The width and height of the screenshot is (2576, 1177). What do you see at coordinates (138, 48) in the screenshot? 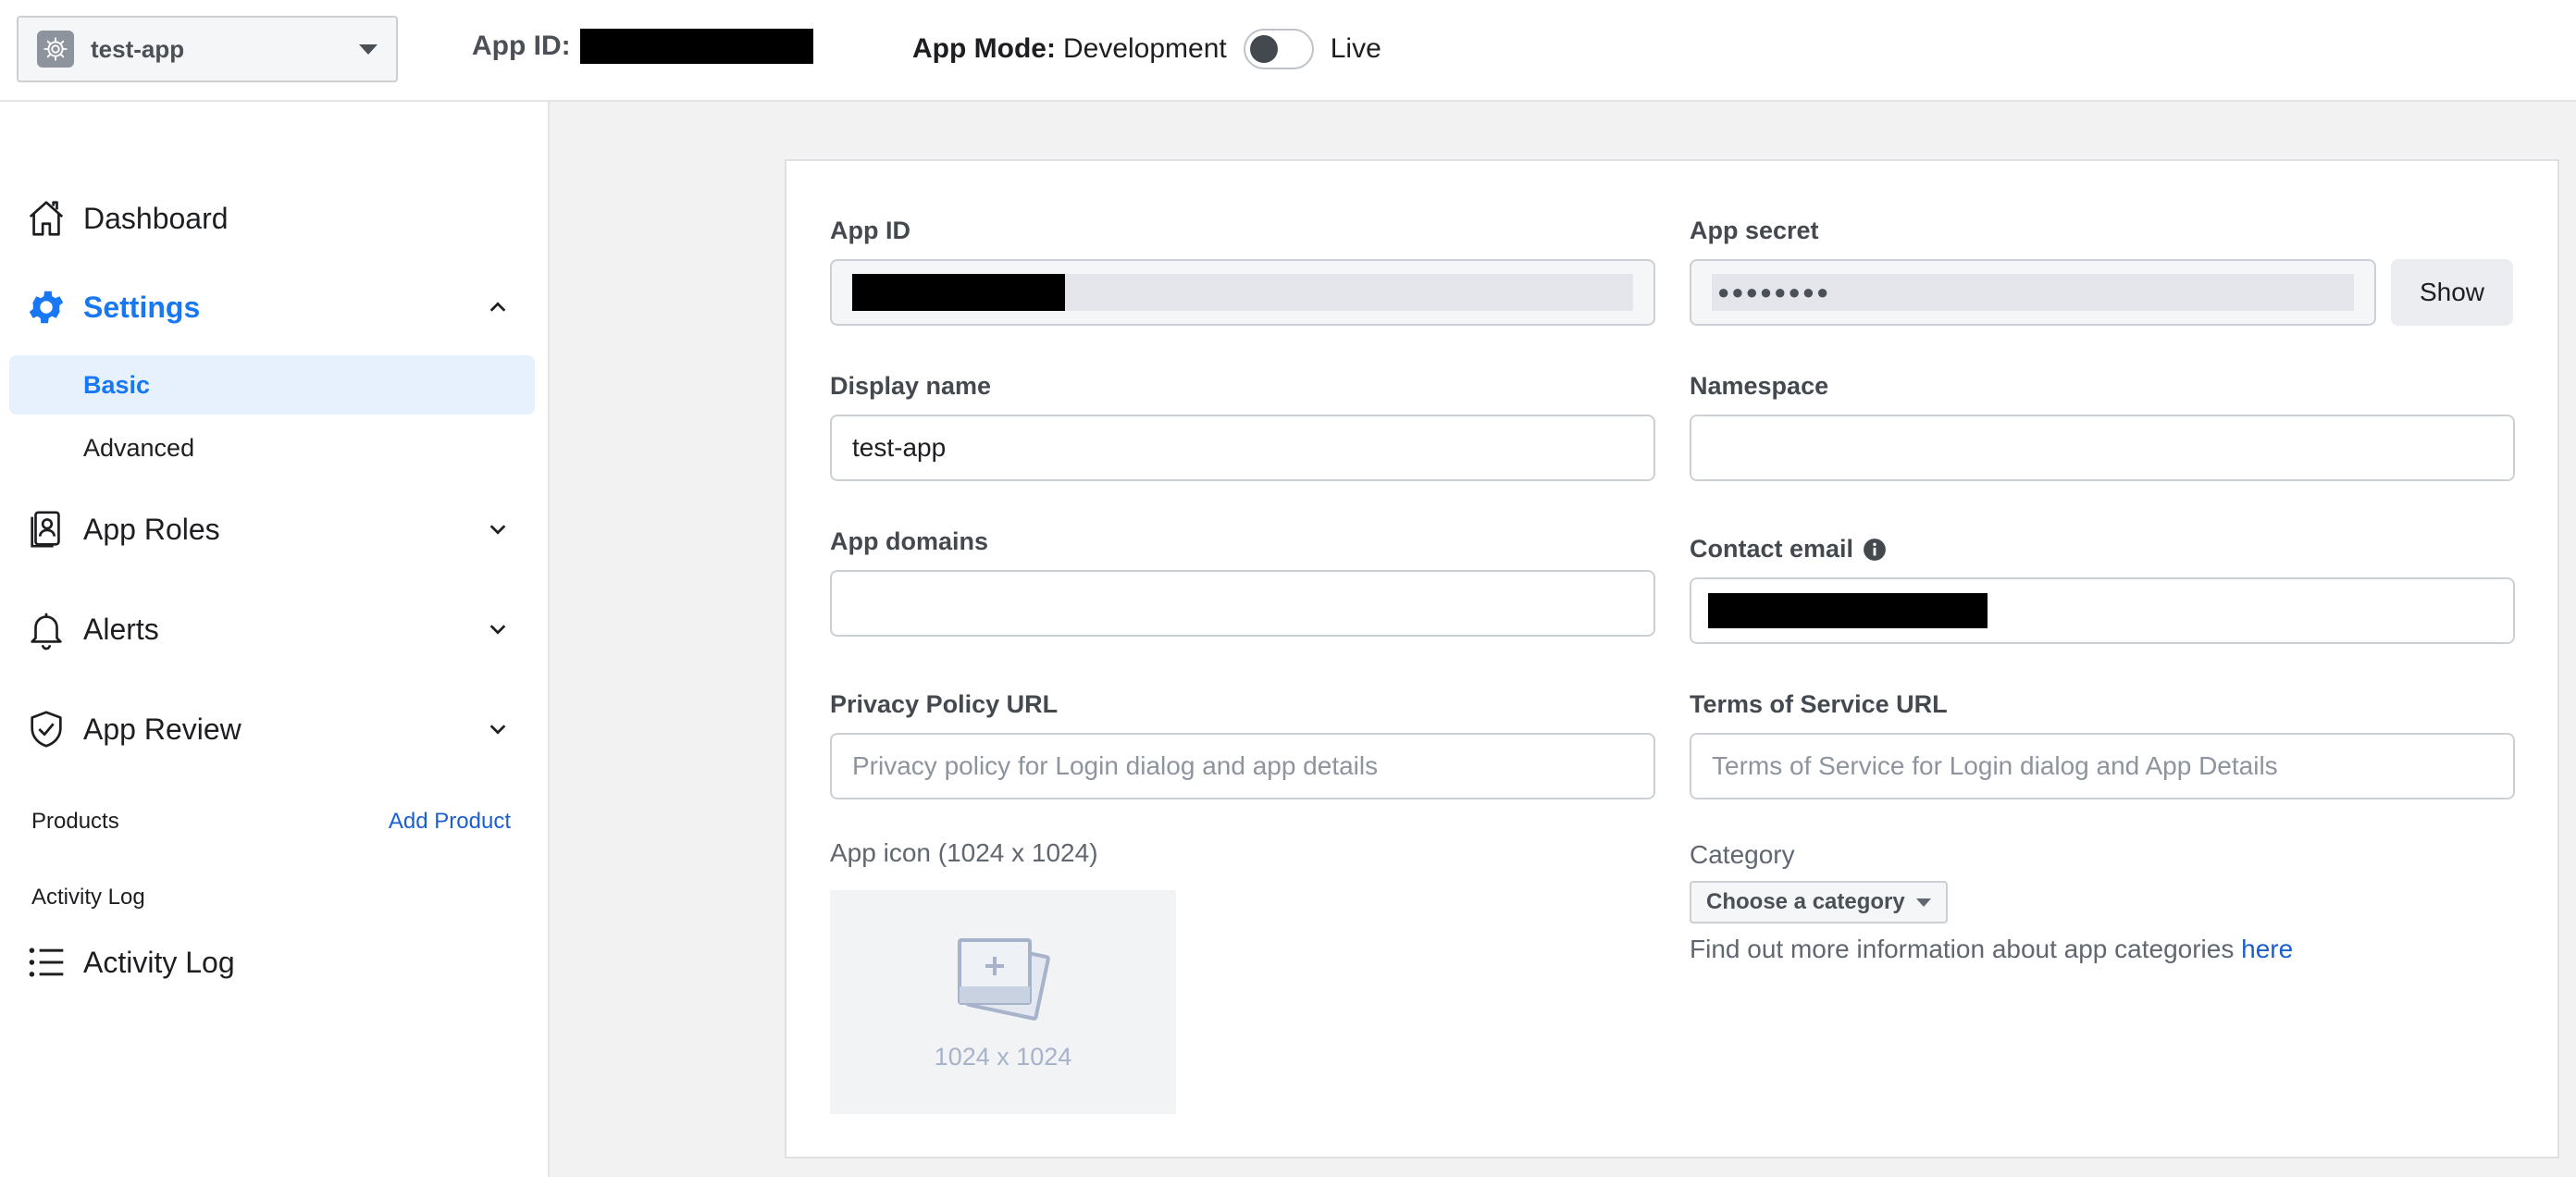
I see `app-selector-name: test-app` at bounding box center [138, 48].